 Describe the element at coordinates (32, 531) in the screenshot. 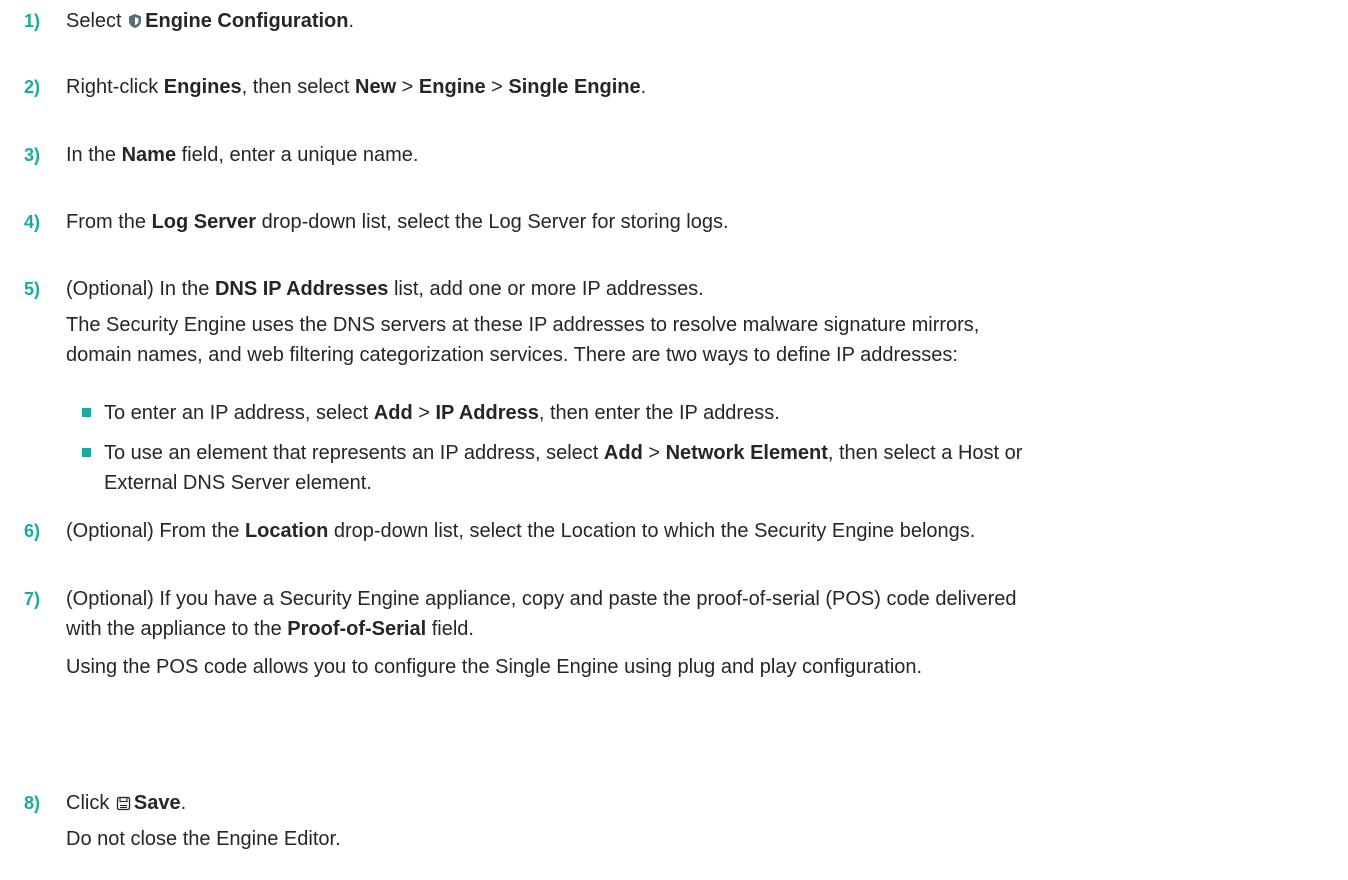

I see `step-number: 6)` at that location.